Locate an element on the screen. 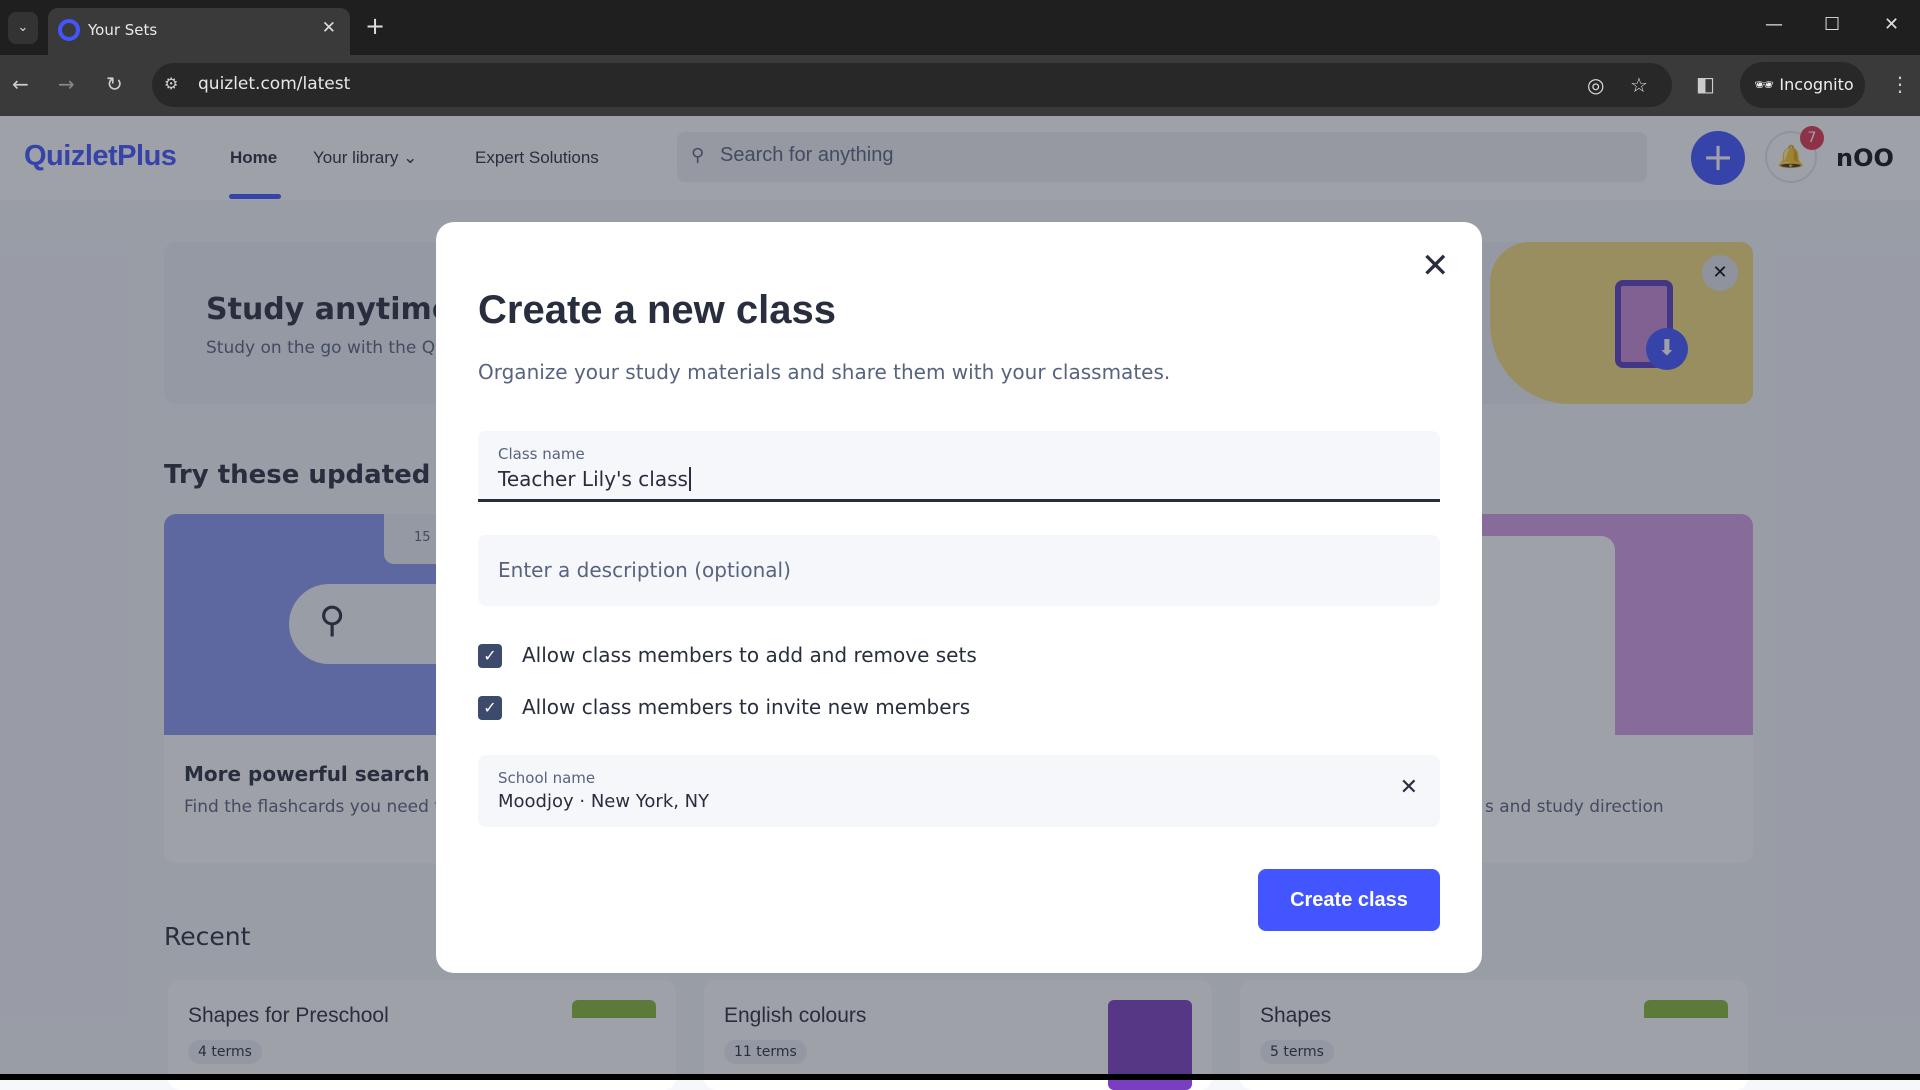 This screenshot has height=1090, width=1920. menu-icon: ⋮ is located at coordinates (1900, 84).